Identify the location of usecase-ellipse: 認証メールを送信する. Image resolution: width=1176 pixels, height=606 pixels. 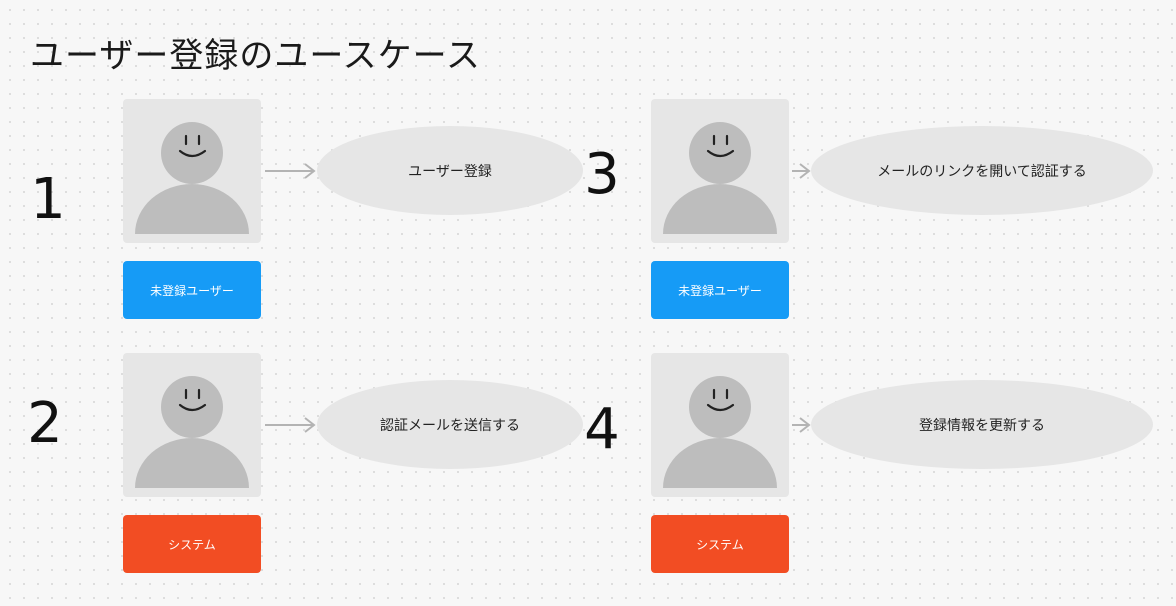
(450, 424).